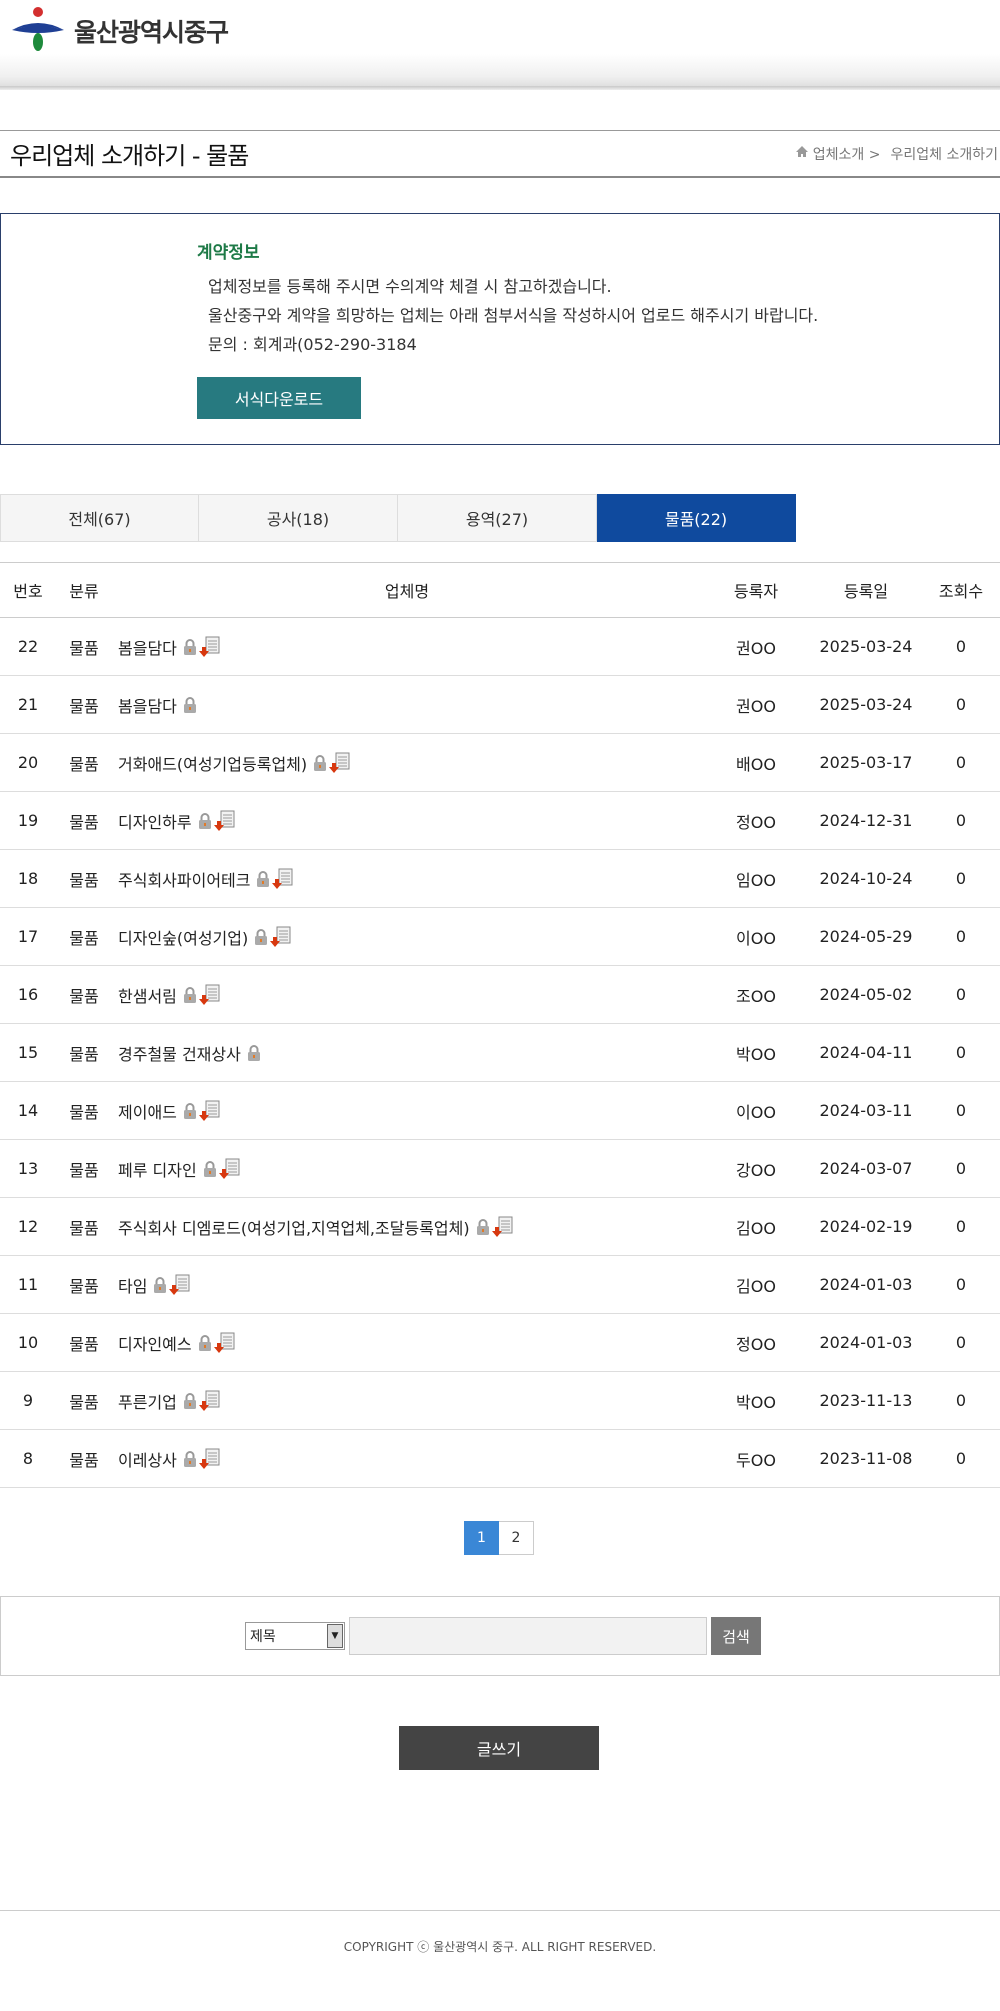 The height and width of the screenshot is (2011, 1000). What do you see at coordinates (28, 1342) in the screenshot?
I see `row-number: 10` at bounding box center [28, 1342].